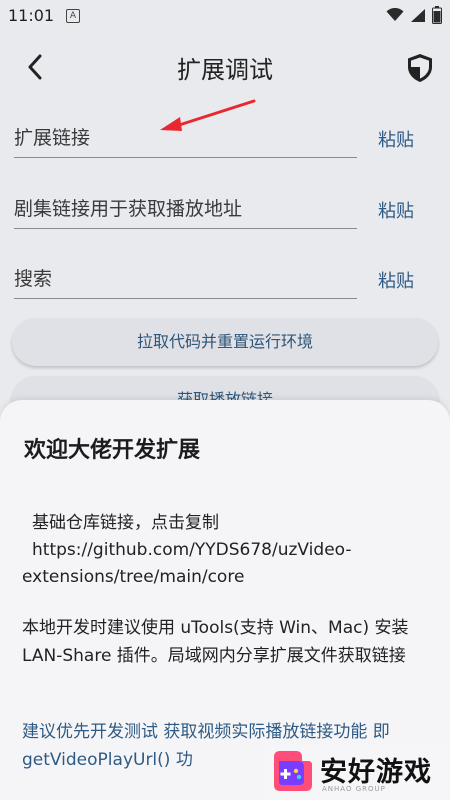 Image resolution: width=450 pixels, height=800 pixels. I want to click on watermark-logo: 安好游戏 ANHAO GROUP, so click(355, 771).